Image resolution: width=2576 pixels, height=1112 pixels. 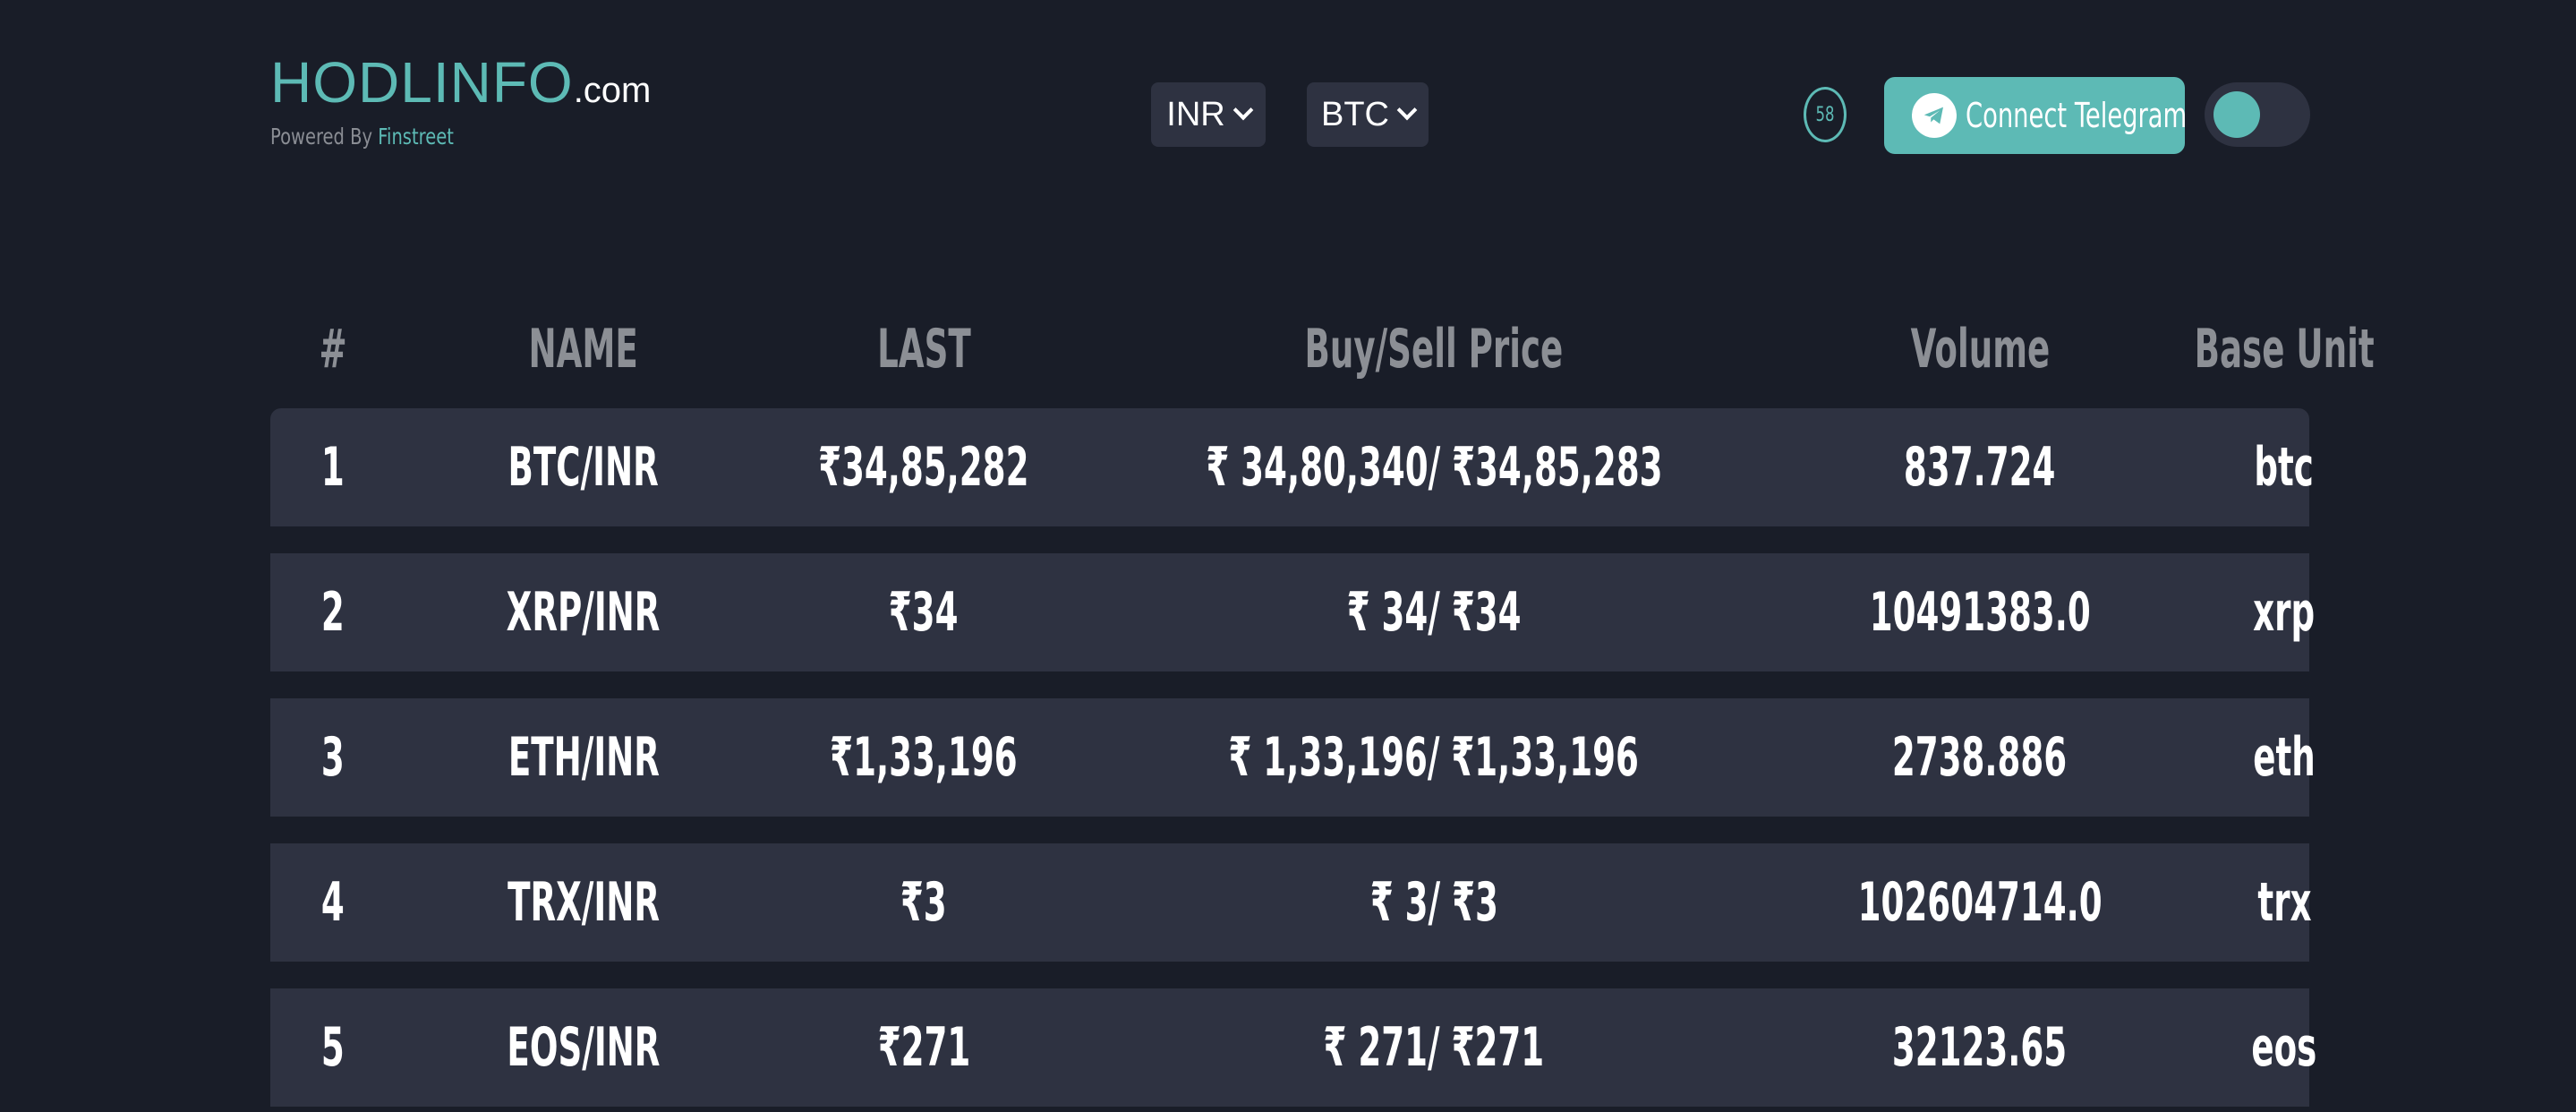 I want to click on timer-value: 58, so click(x=1825, y=114).